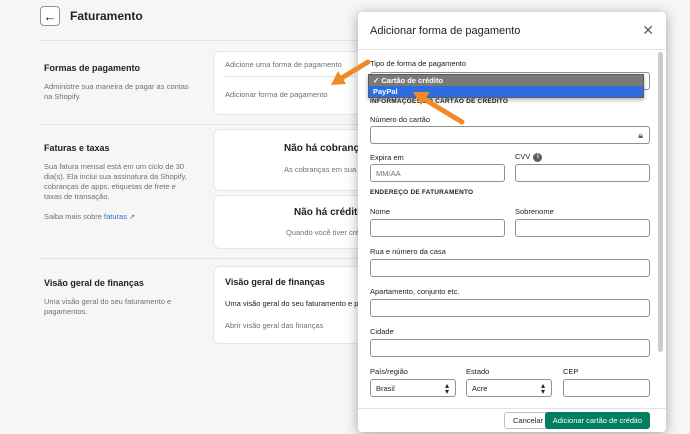 Image resolution: width=690 pixels, height=434 pixels. What do you see at coordinates (324, 169) in the screenshot?
I see `no-charges-text: As cobranças em sua fatura` at bounding box center [324, 169].